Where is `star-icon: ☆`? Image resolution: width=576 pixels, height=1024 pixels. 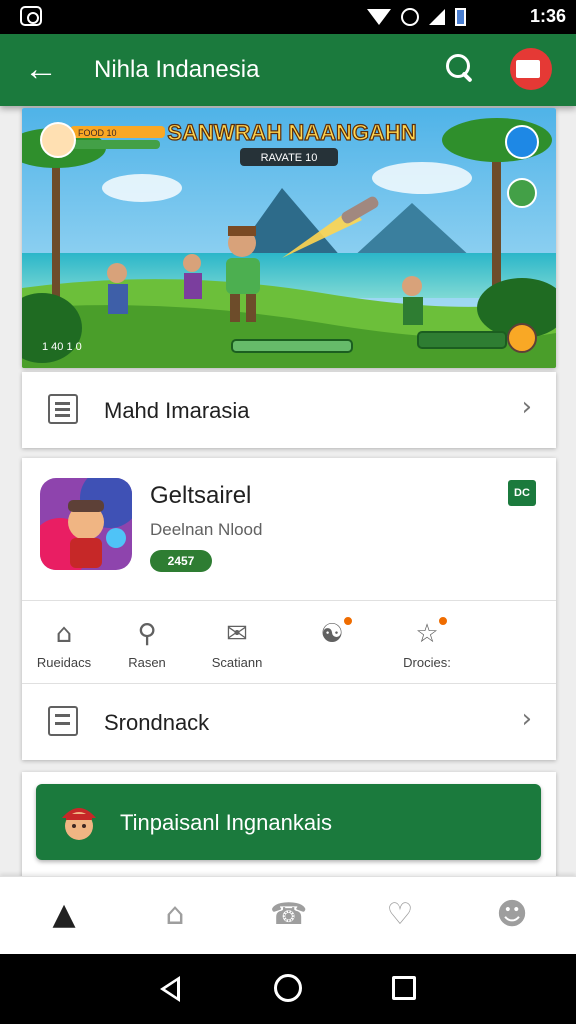 star-icon: ☆ is located at coordinates (430, 632).